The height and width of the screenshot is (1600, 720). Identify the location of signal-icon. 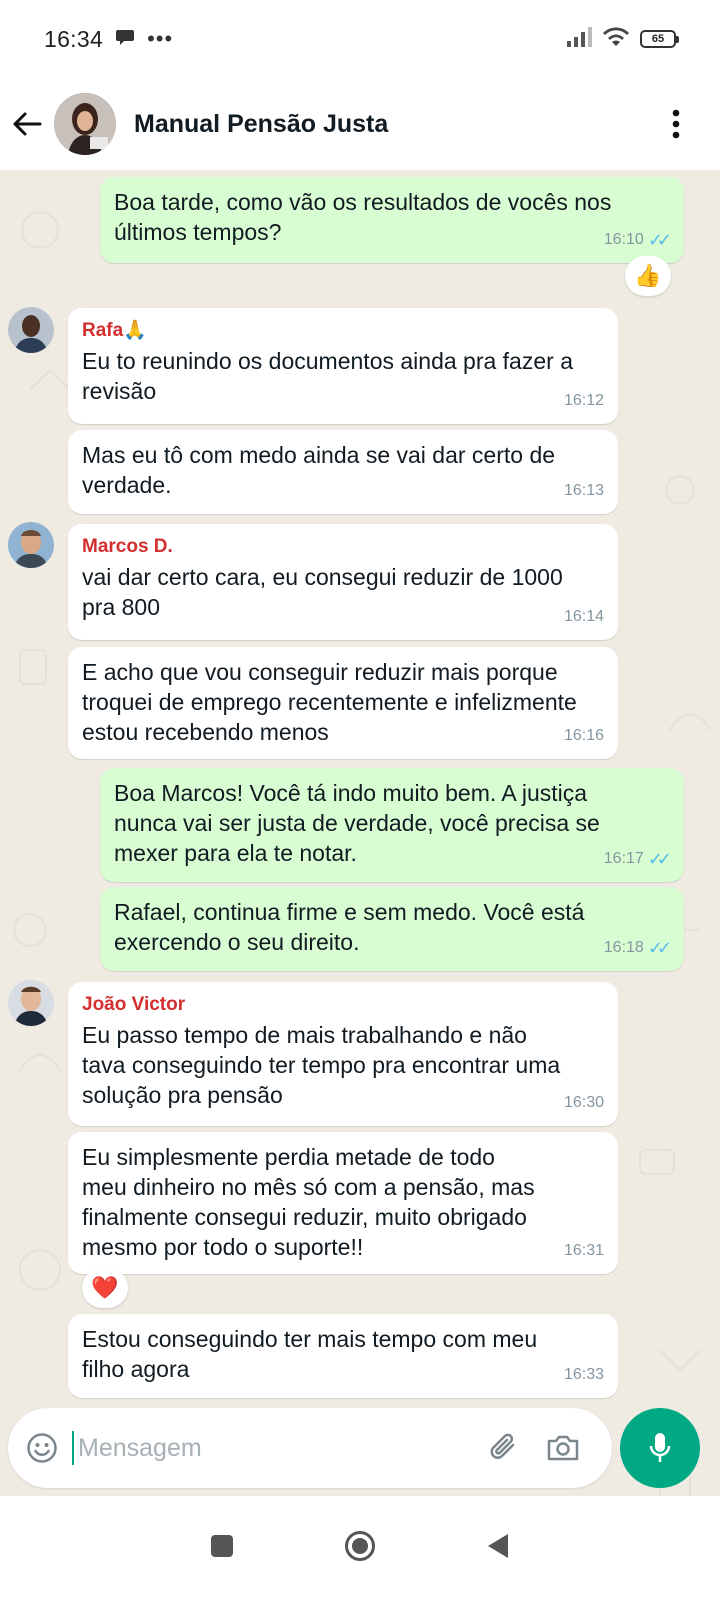
(579, 39).